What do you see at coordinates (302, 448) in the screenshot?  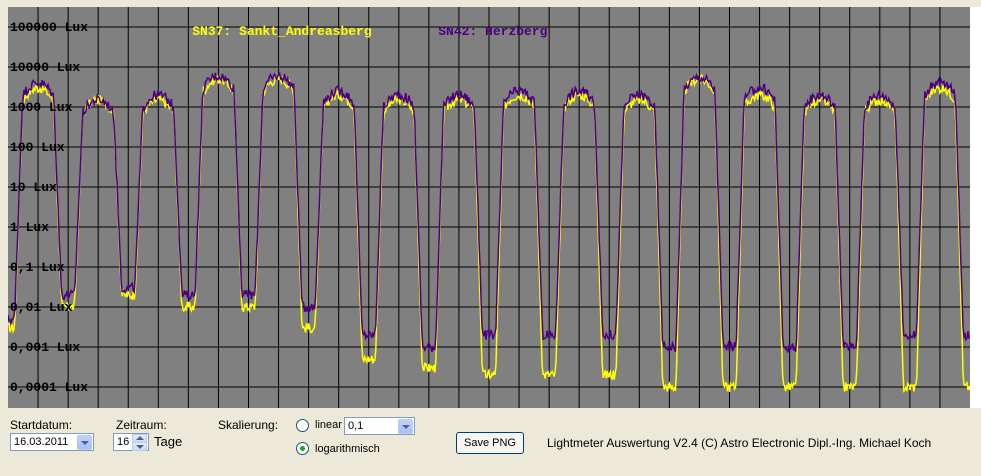 I see `radio-logarithmisch` at bounding box center [302, 448].